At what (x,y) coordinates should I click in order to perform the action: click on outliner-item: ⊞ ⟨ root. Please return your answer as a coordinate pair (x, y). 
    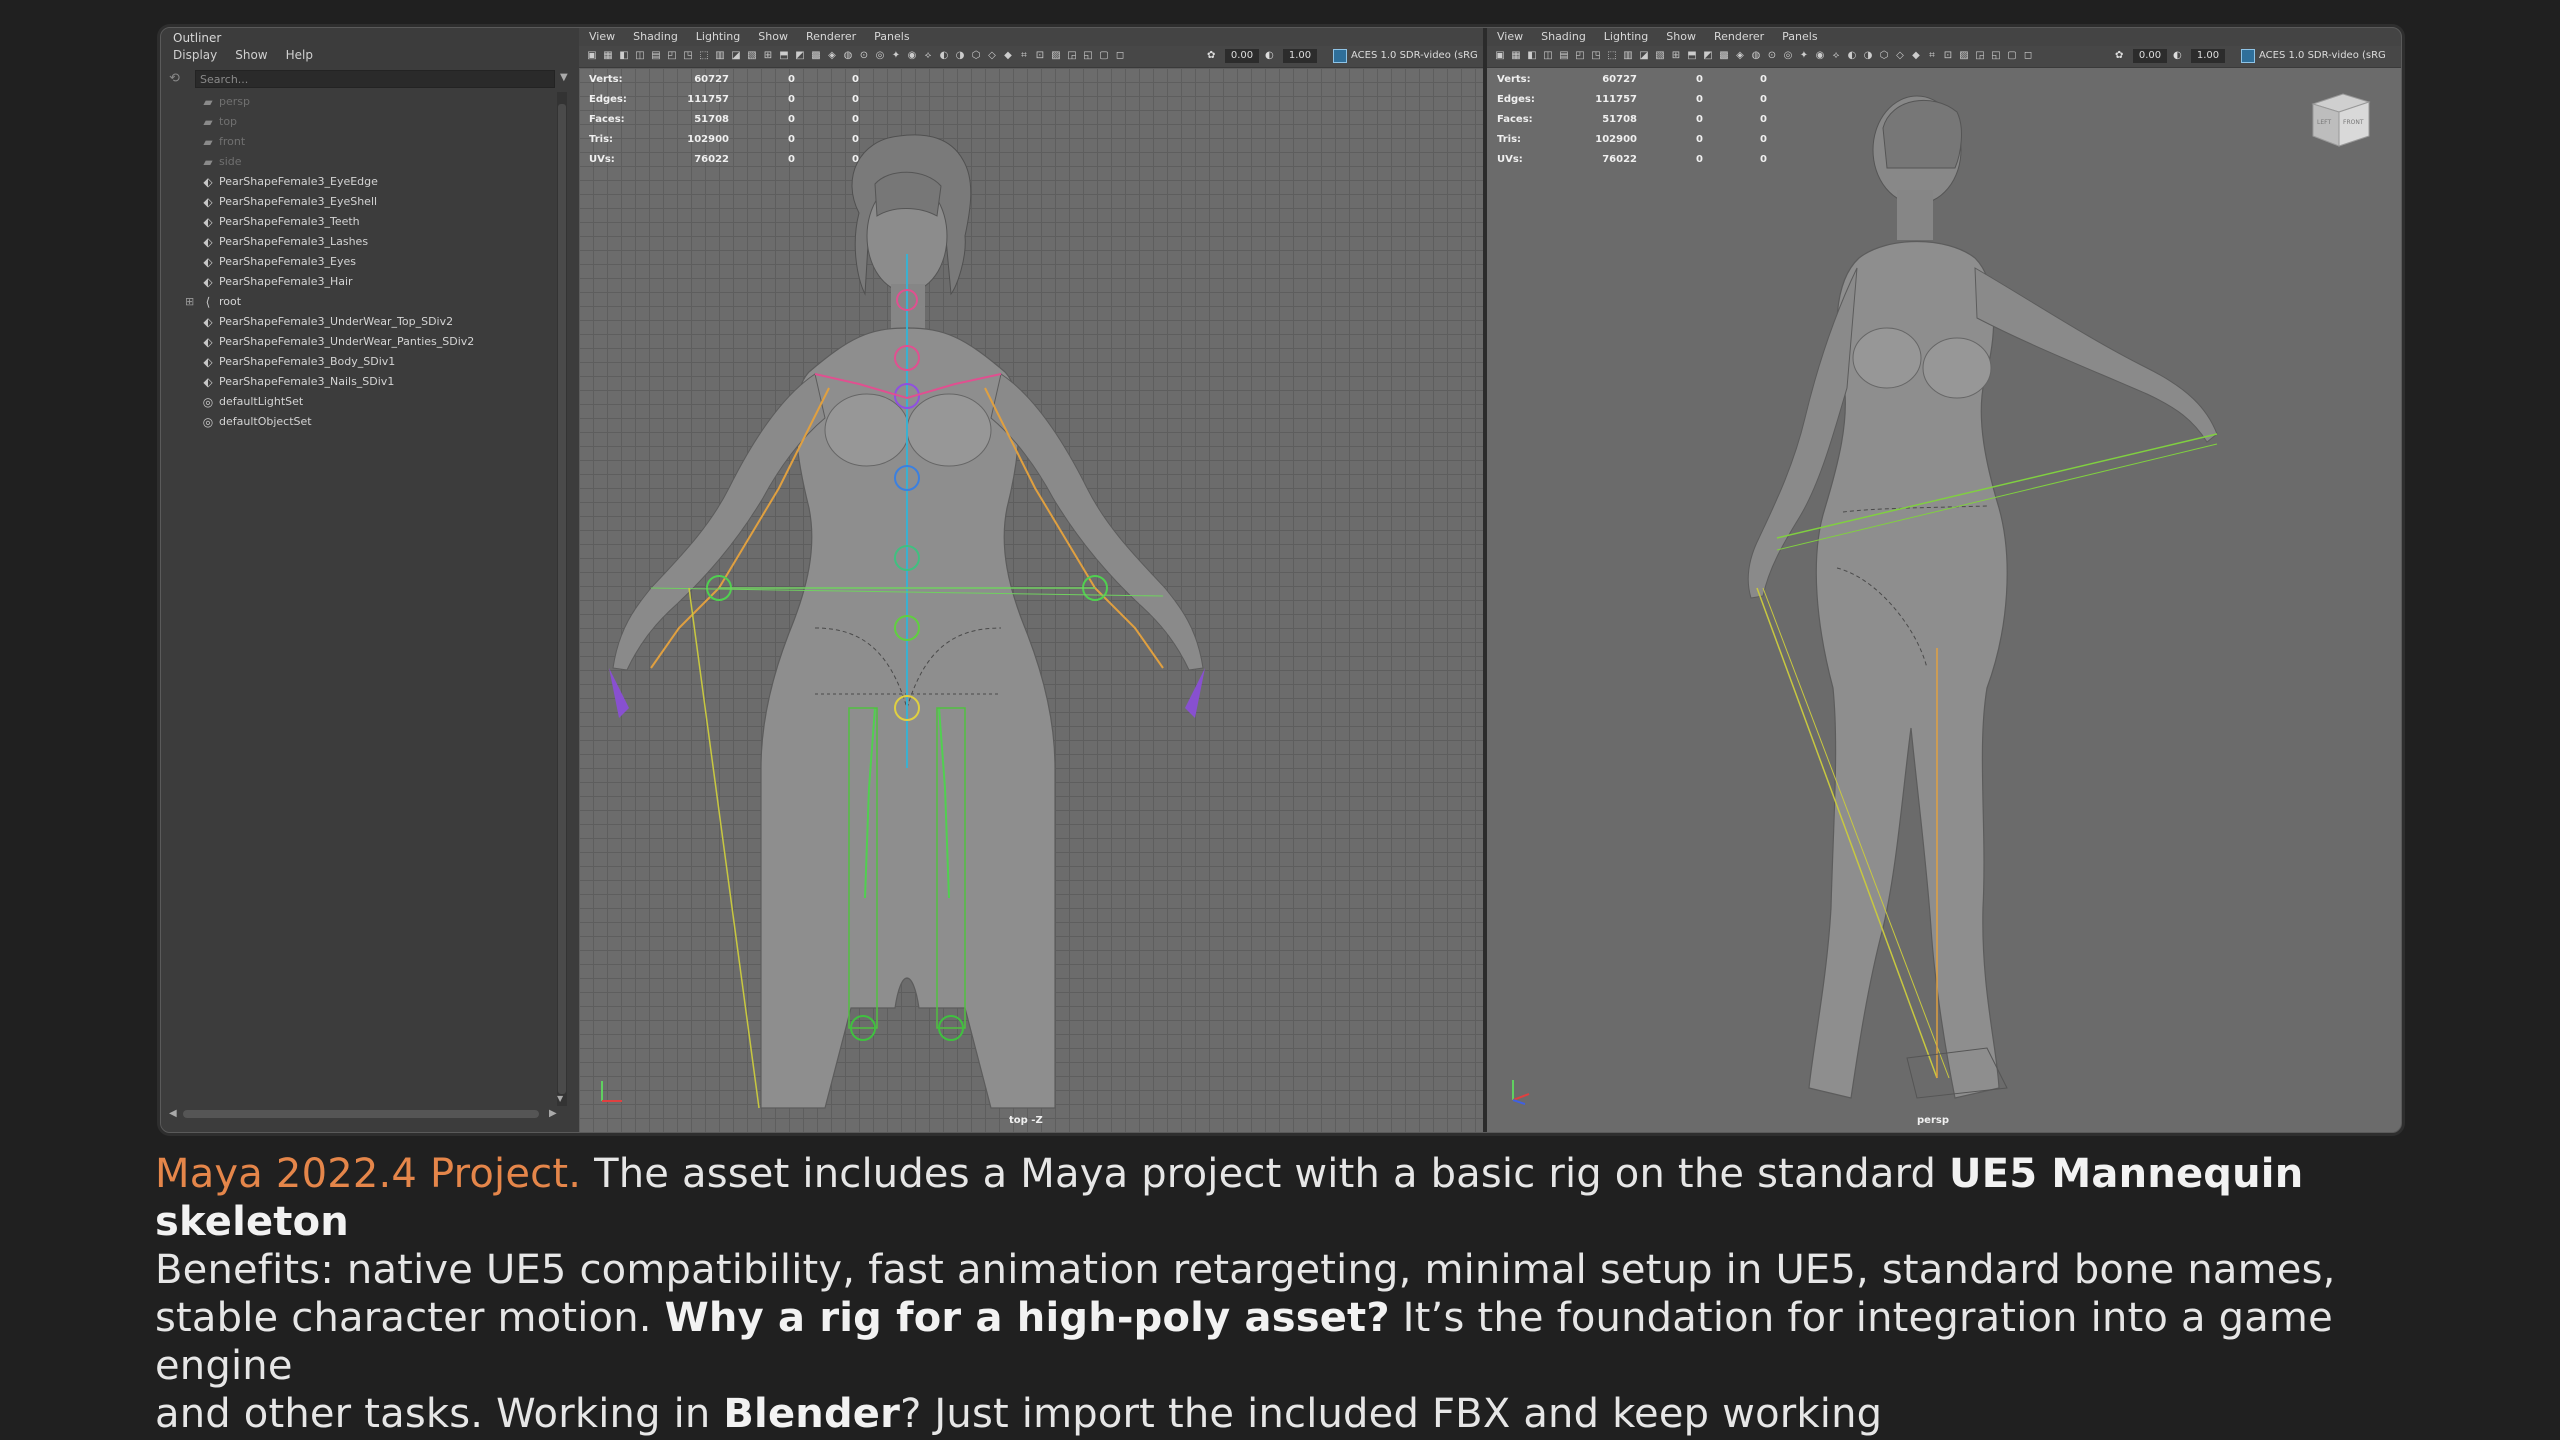
    Looking at the image, I should click on (375, 302).